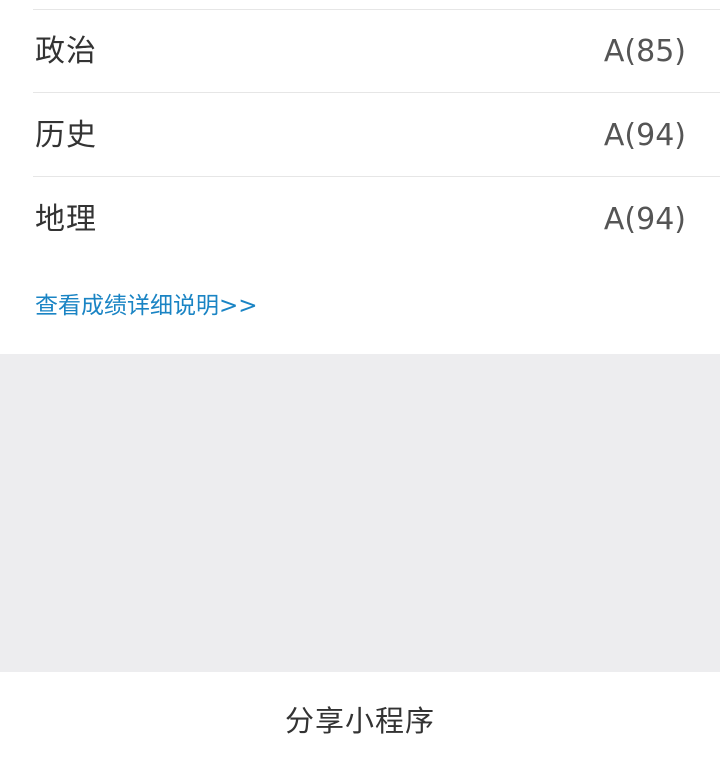 The width and height of the screenshot is (720, 766). What do you see at coordinates (66, 135) in the screenshot?
I see `subject-label: 历史` at bounding box center [66, 135].